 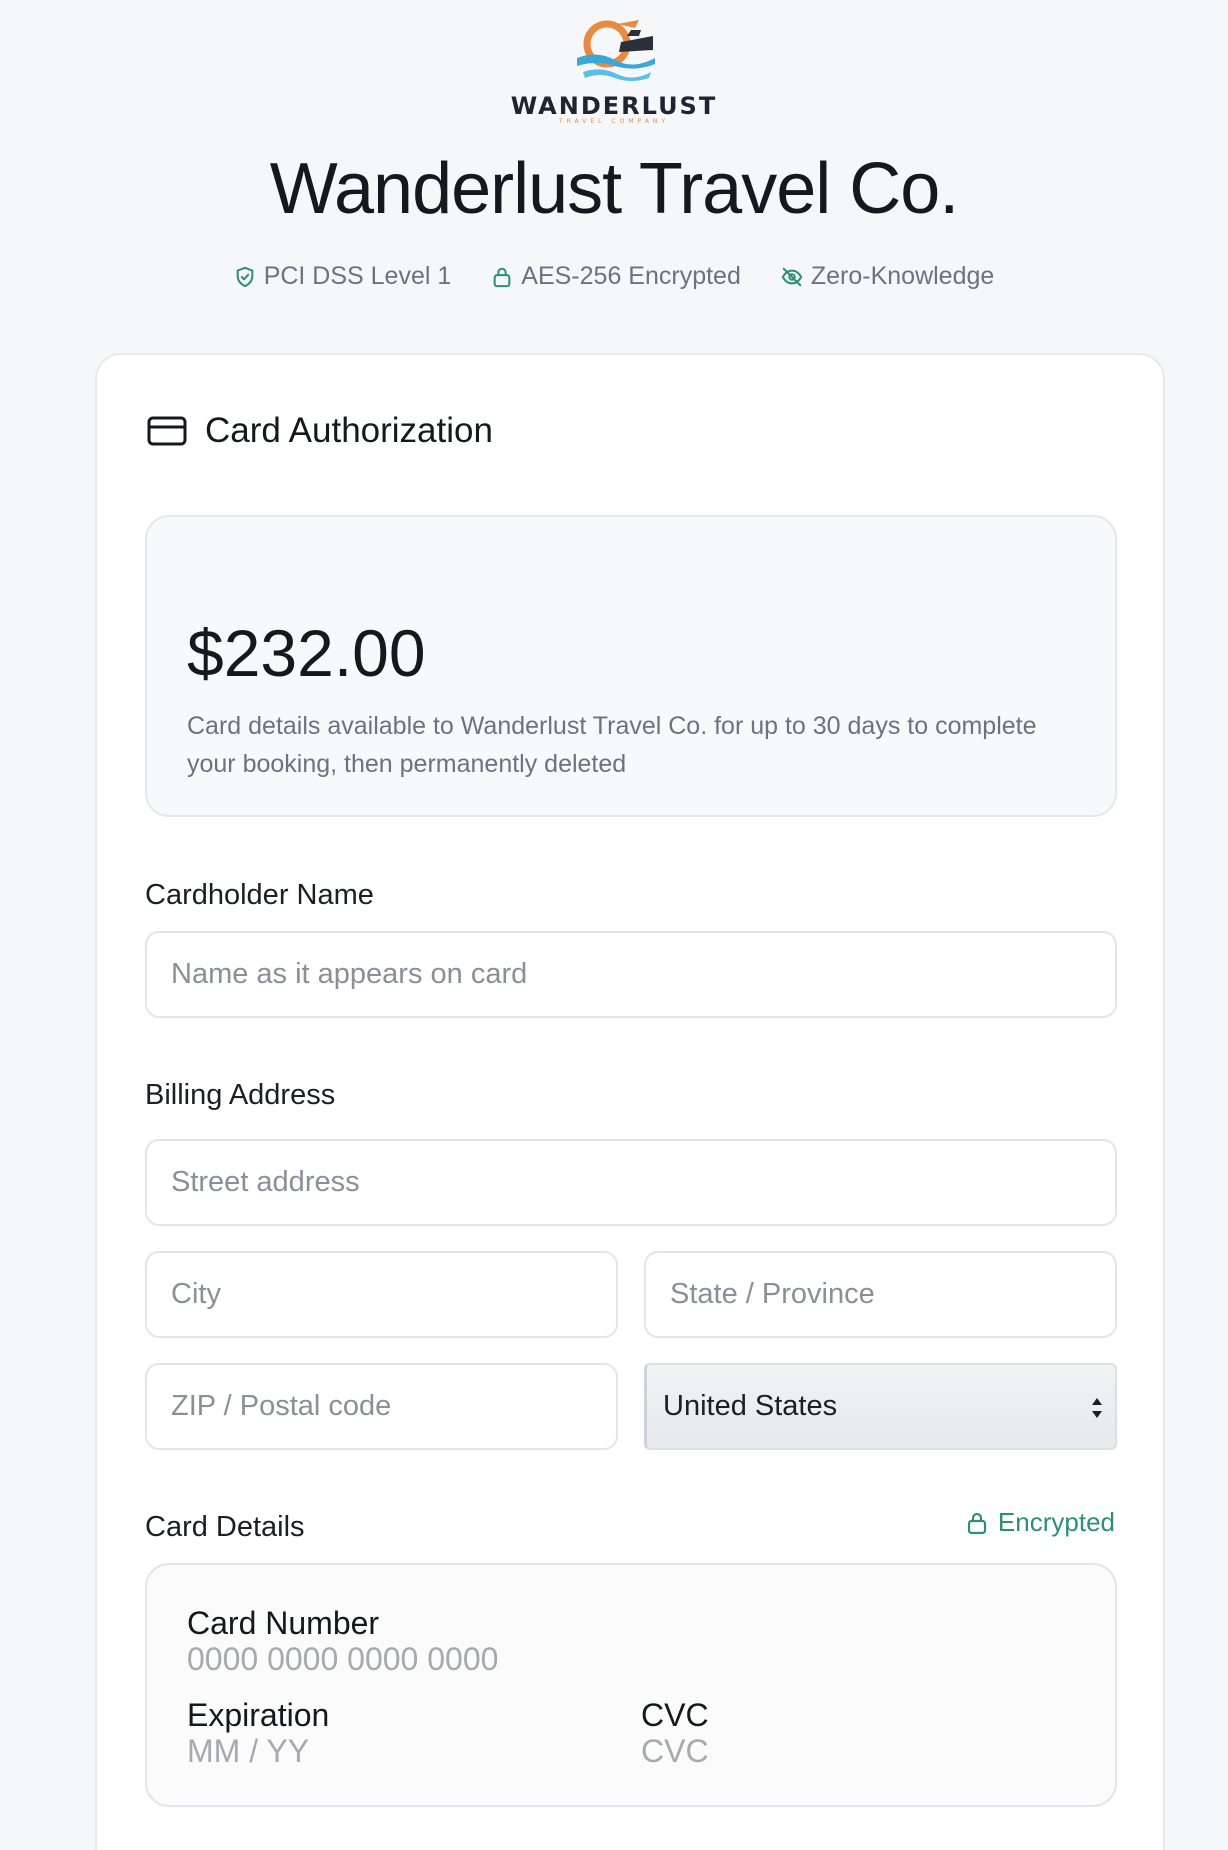 I want to click on section-title: Card Authorization, so click(x=349, y=430).